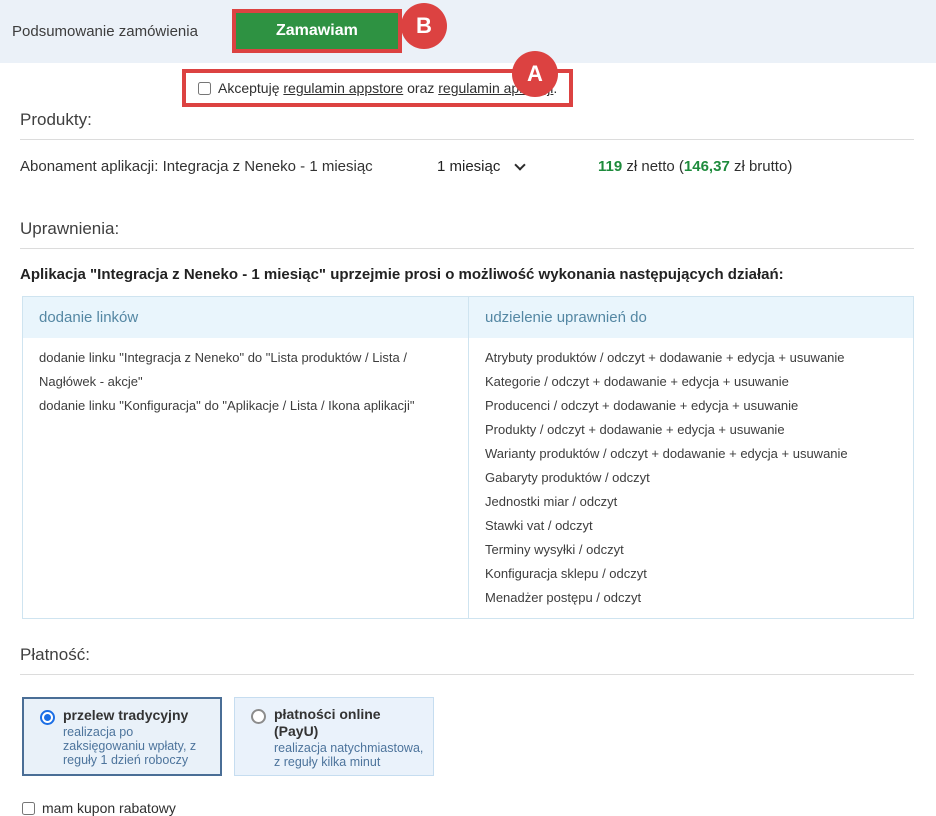 Image resolution: width=936 pixels, height=816 pixels. What do you see at coordinates (551, 501) in the screenshot?
I see `permission-item: Jednostki miar / odczyt` at bounding box center [551, 501].